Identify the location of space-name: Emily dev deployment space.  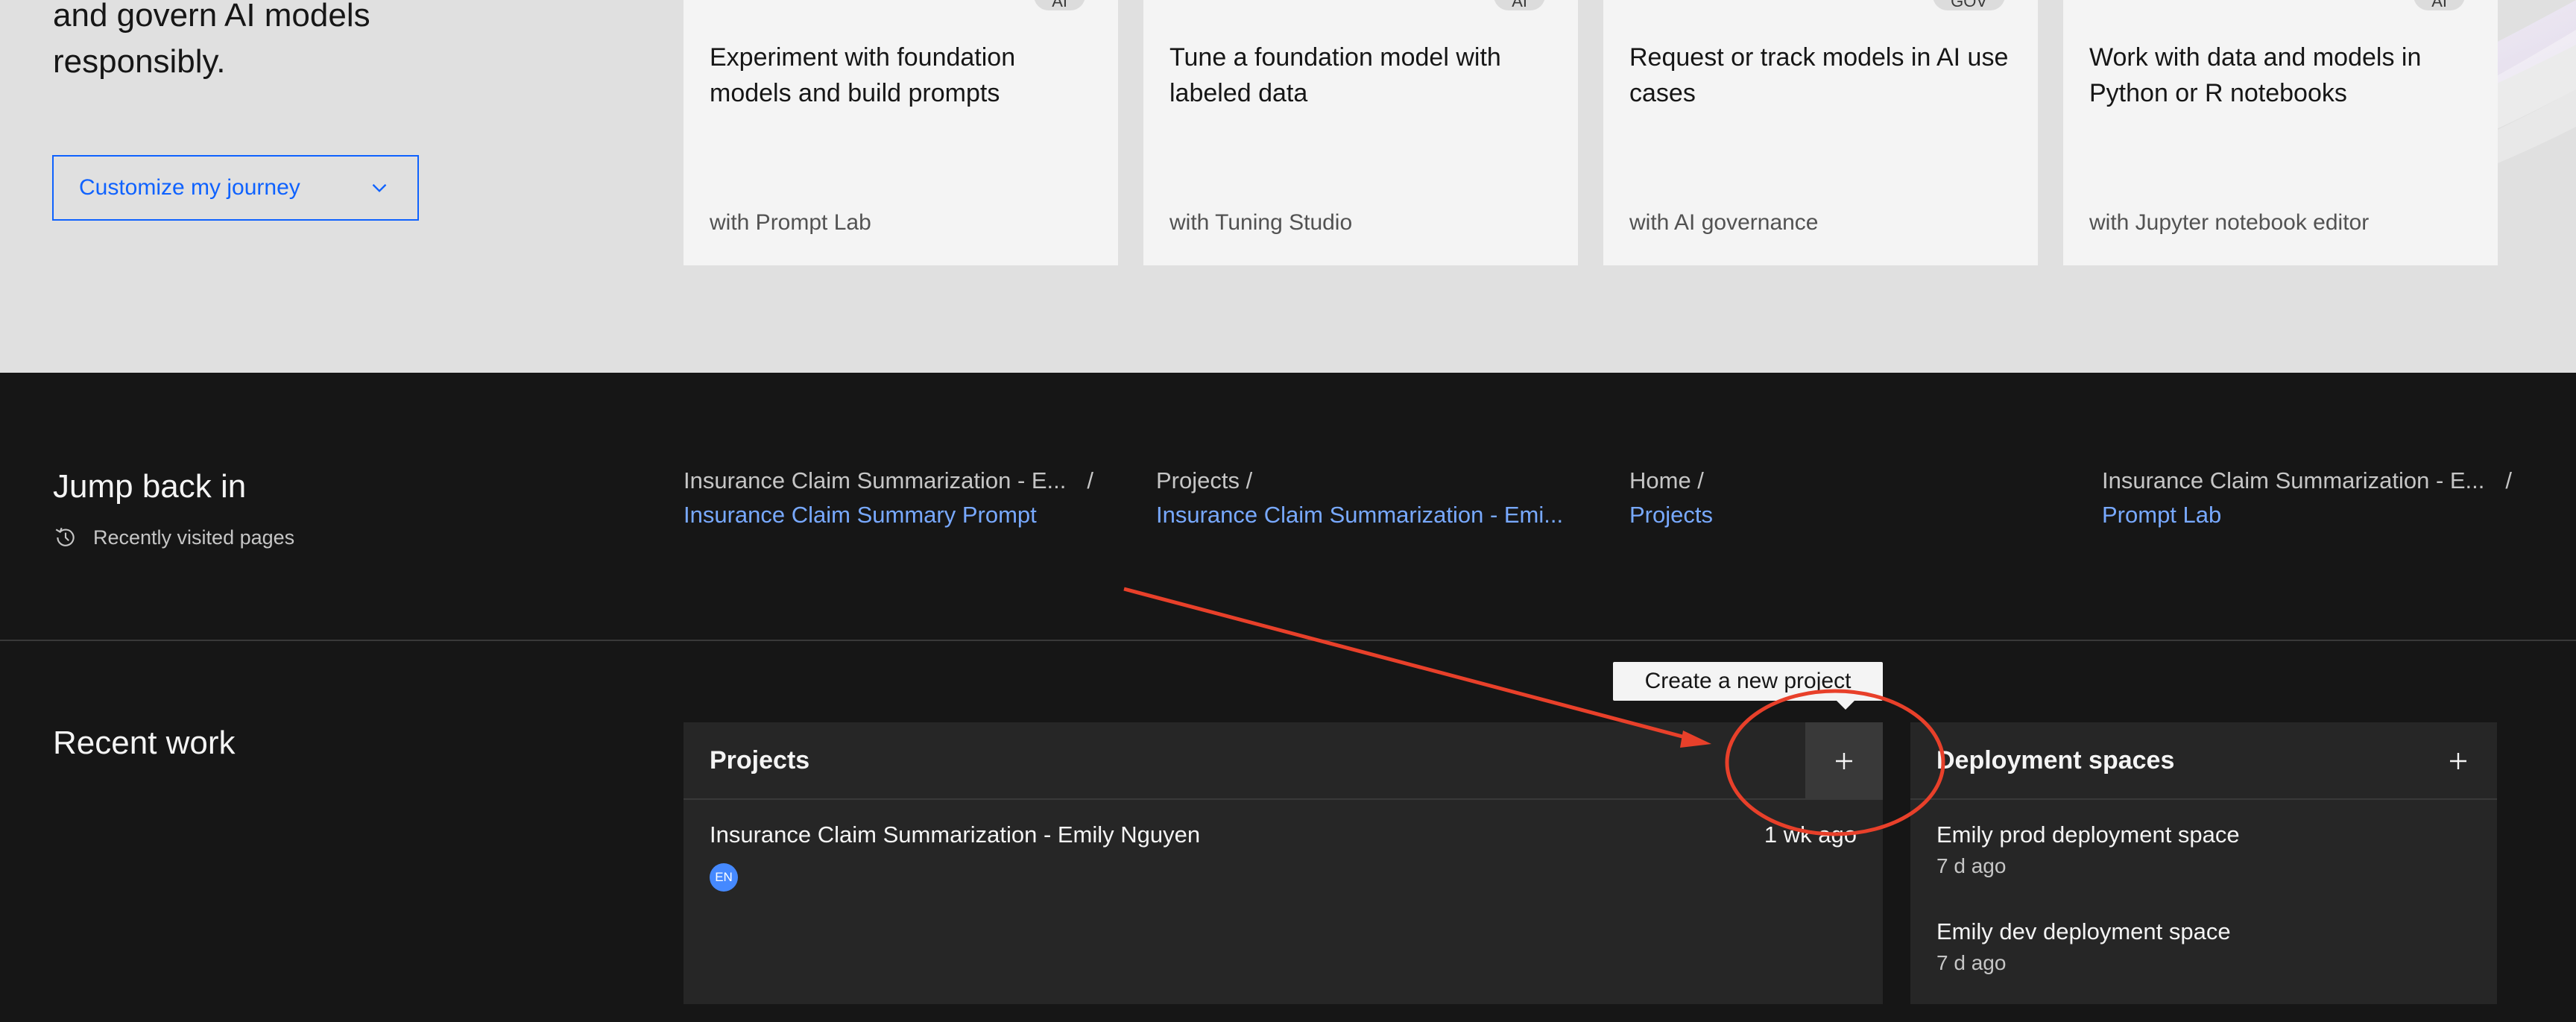
(2083, 931).